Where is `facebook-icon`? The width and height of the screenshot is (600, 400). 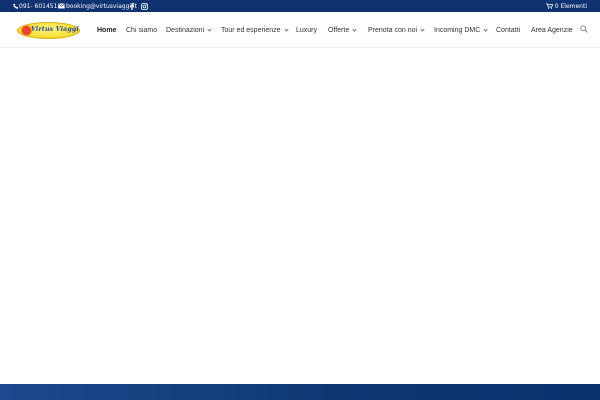
facebook-icon is located at coordinates (132, 6).